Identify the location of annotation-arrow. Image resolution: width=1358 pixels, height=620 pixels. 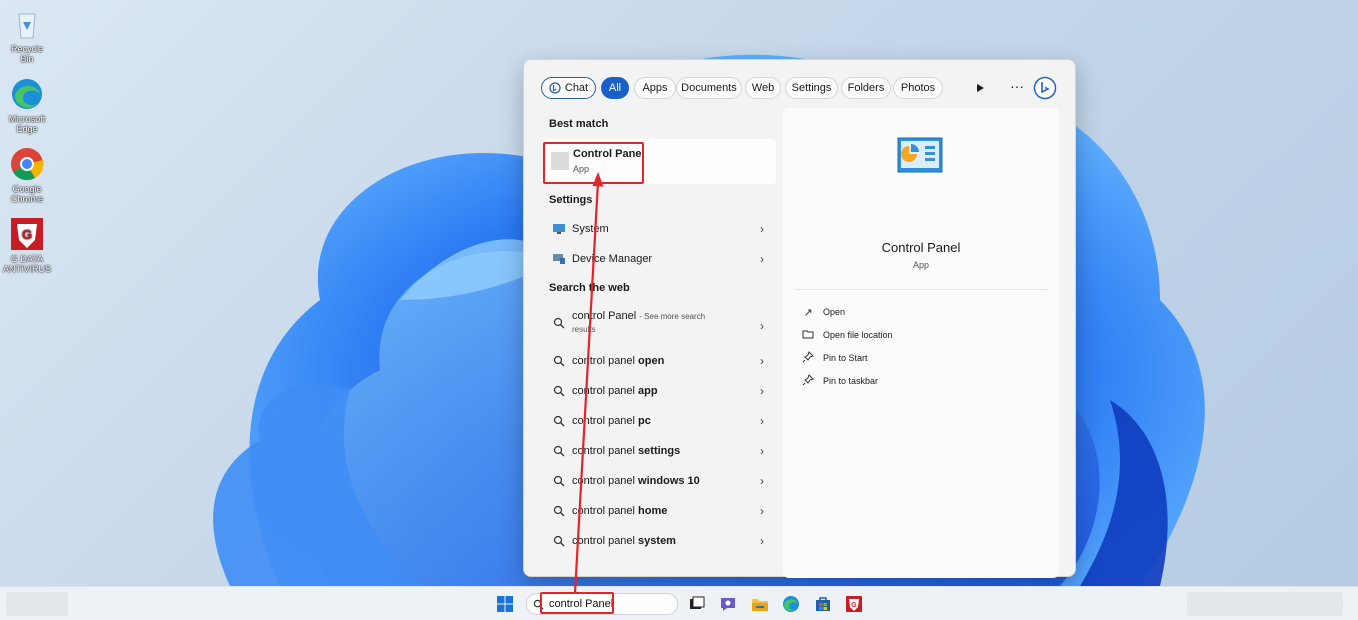
(588, 383).